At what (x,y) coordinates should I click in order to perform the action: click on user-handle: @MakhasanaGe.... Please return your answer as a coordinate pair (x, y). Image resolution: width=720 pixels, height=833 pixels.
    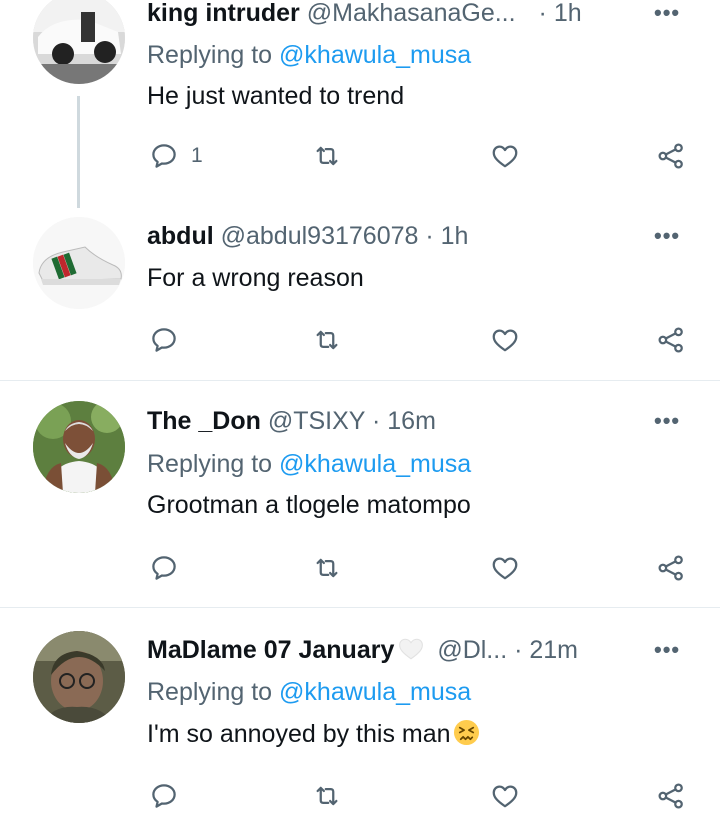
    Looking at the image, I should click on (411, 13).